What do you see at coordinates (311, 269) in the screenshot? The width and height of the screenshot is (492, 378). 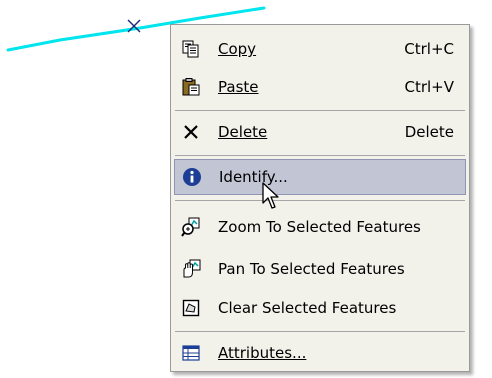 I see `menu-item-label: Pan To Selected Features` at bounding box center [311, 269].